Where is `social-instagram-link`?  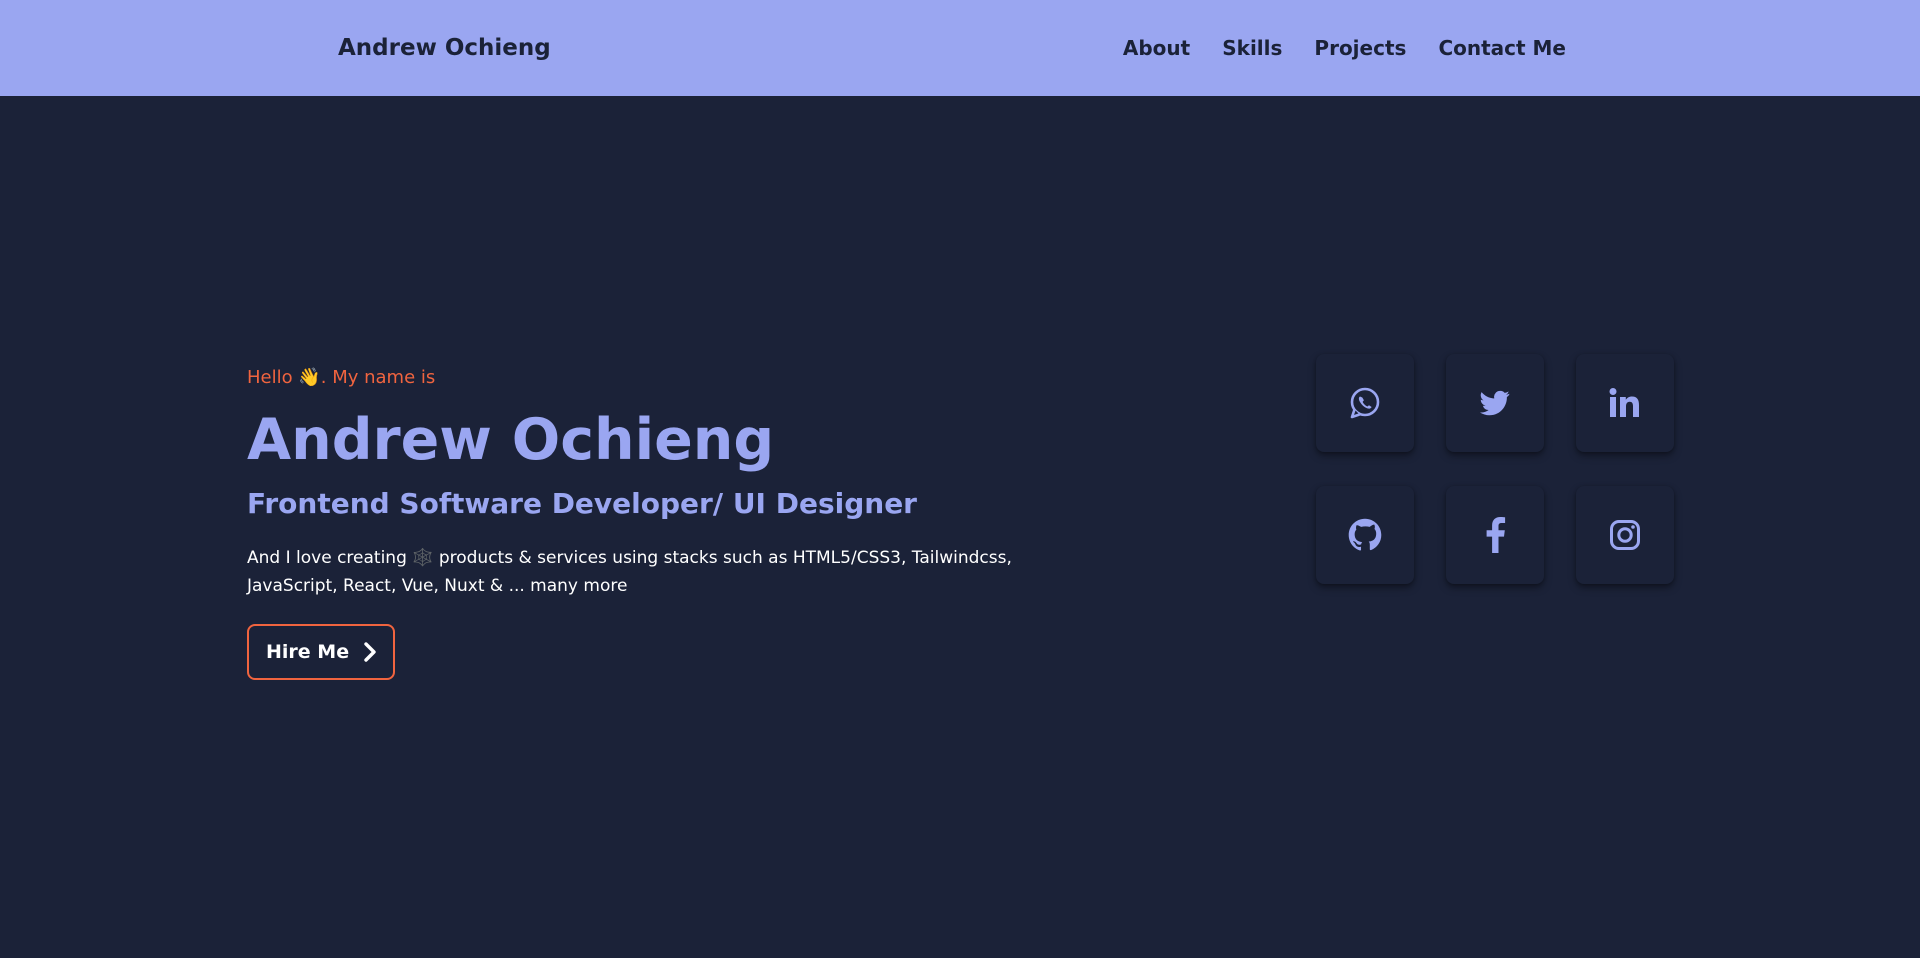
social-instagram-link is located at coordinates (1625, 535).